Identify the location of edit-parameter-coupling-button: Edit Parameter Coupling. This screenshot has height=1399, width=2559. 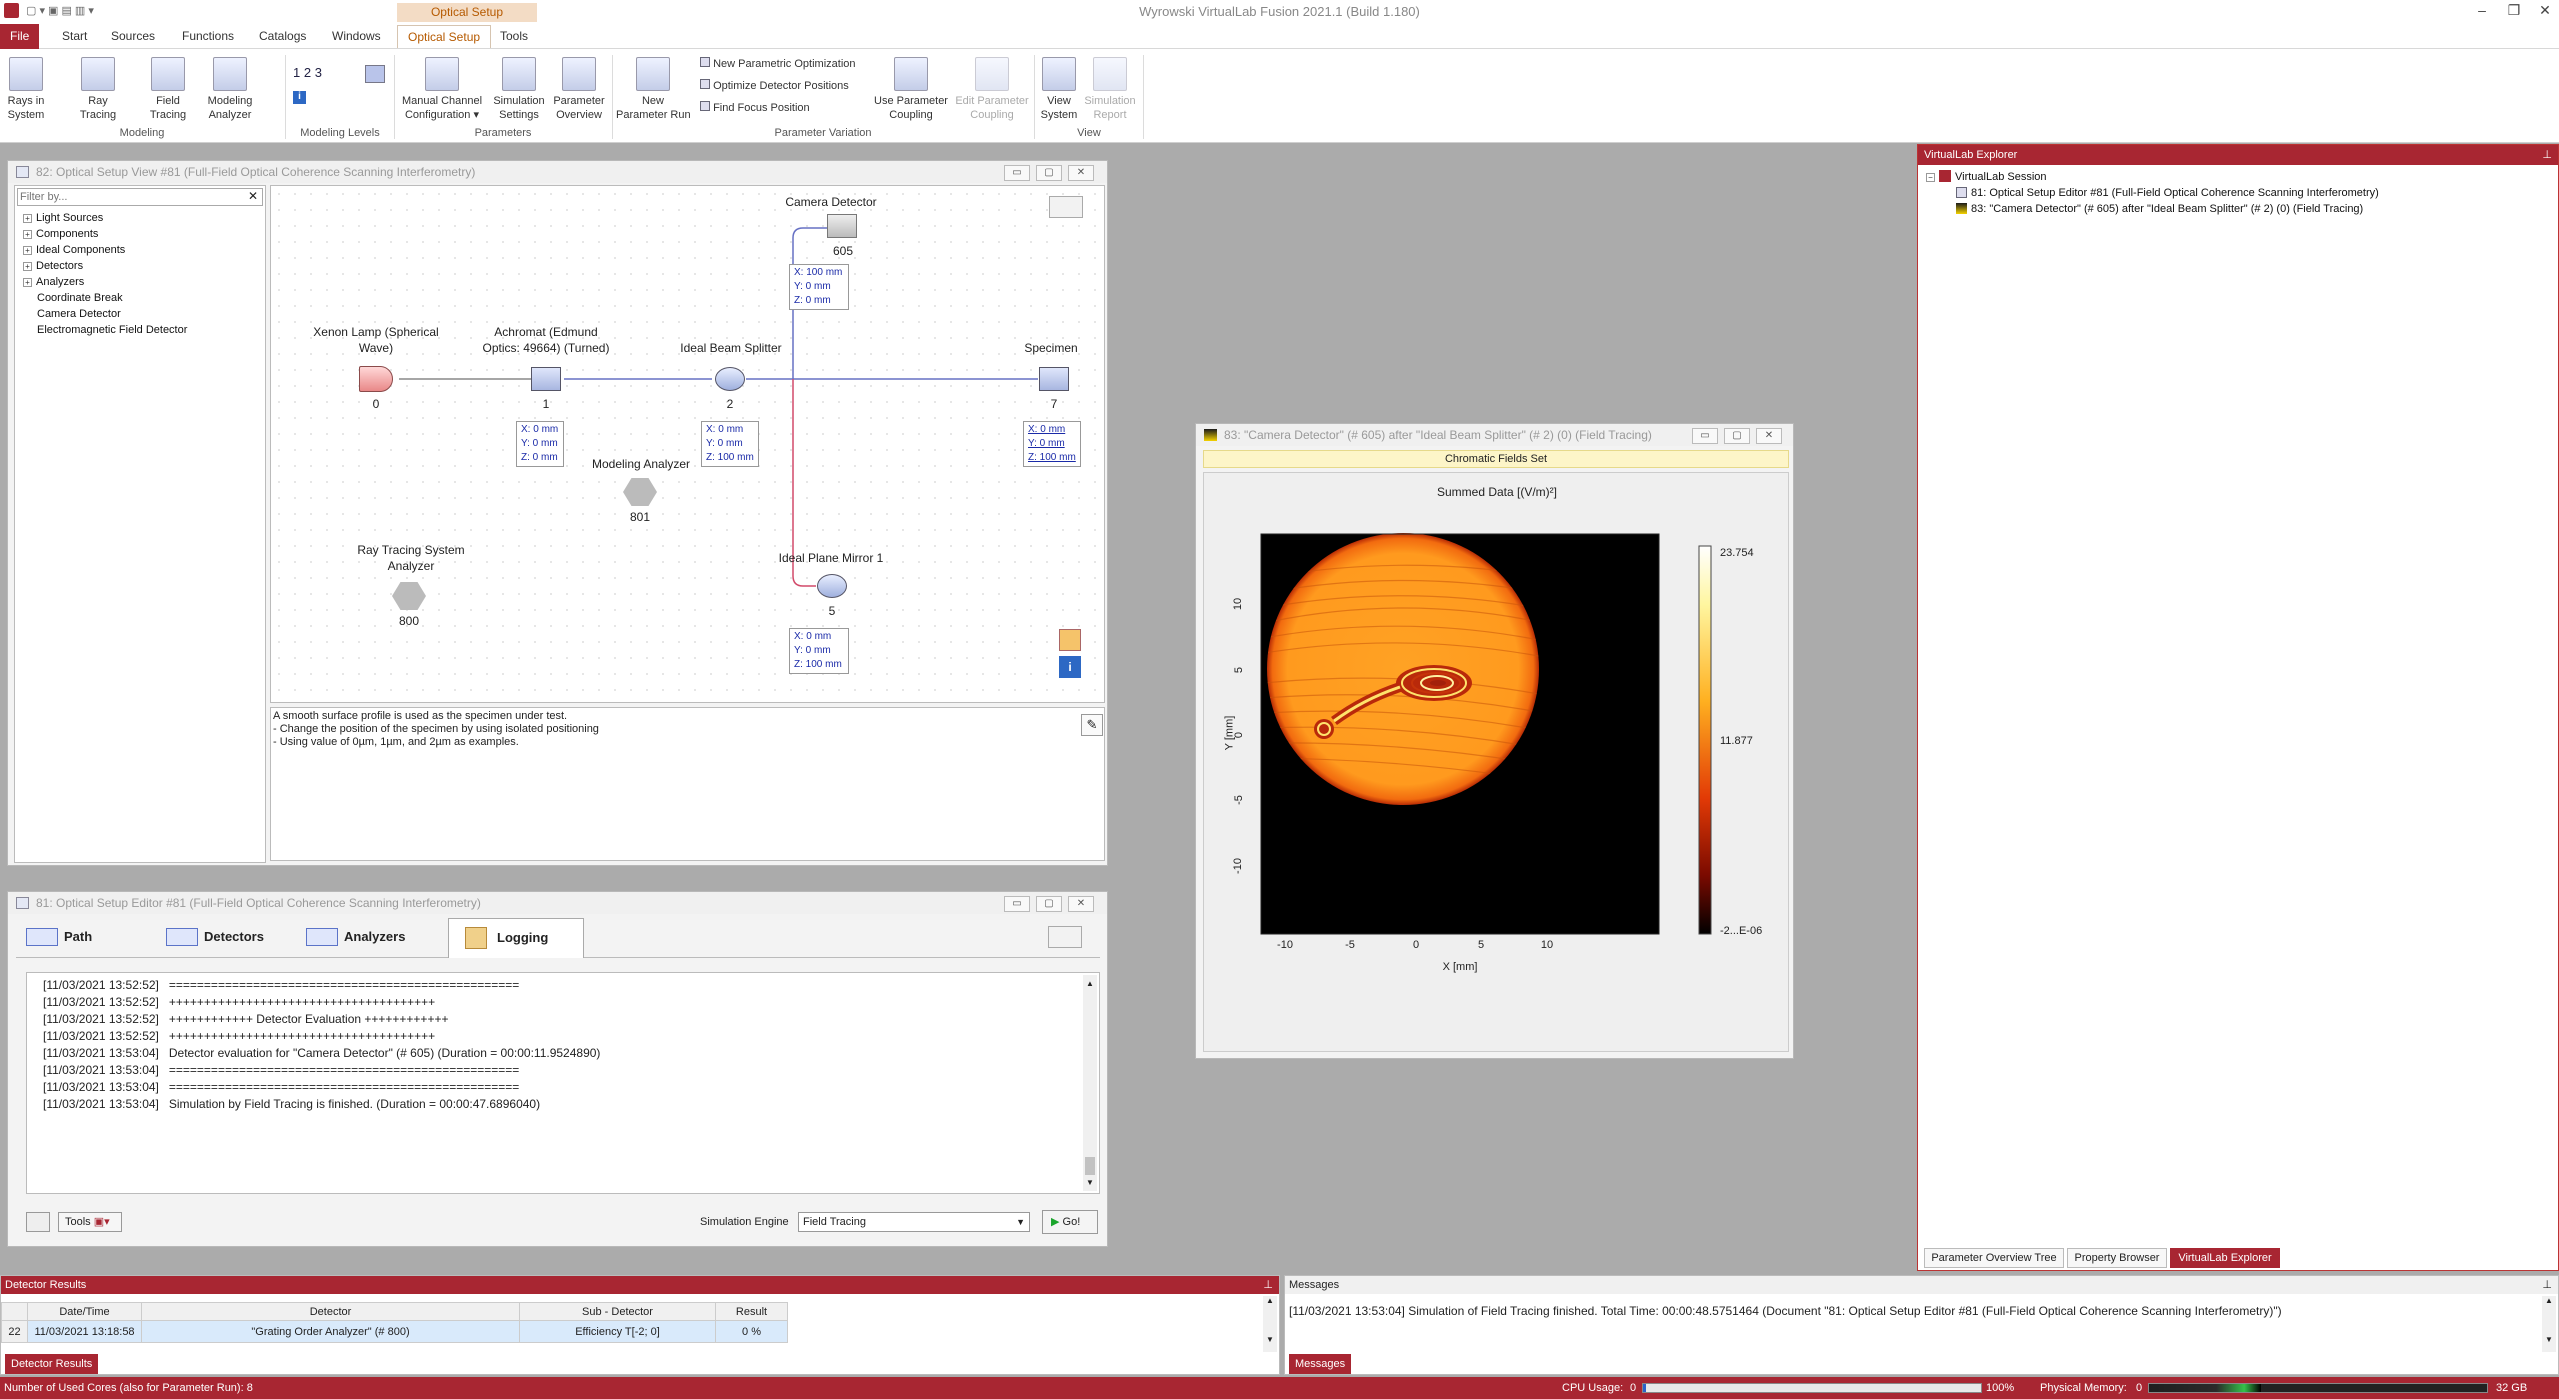
(992, 89).